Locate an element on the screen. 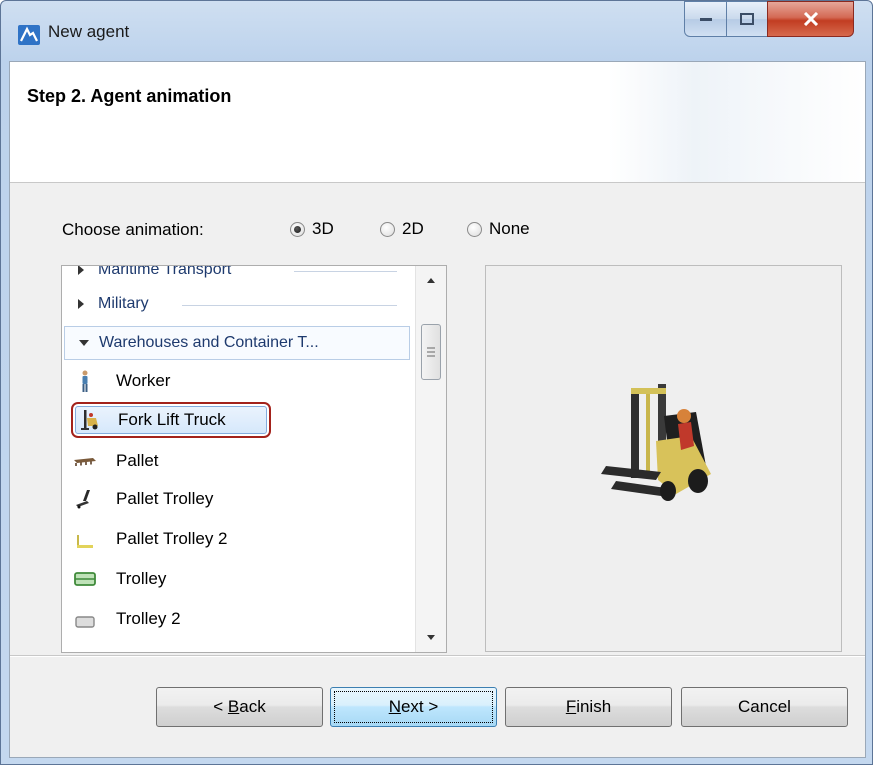 This screenshot has width=873, height=765. list-item-label: Fork Lift Truck is located at coordinates (172, 419).